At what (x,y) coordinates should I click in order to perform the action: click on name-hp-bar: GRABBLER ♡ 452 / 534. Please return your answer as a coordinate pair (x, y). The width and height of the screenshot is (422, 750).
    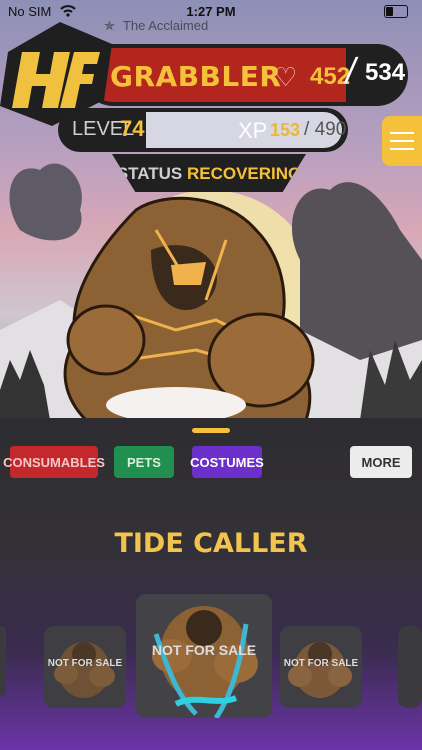
    Looking at the image, I should click on (245, 75).